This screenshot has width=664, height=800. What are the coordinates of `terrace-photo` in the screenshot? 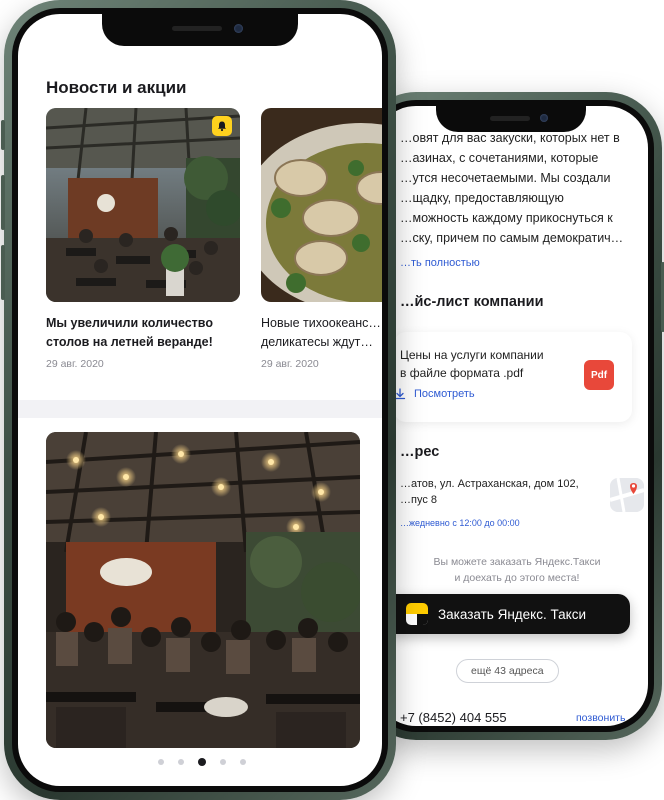 It's located at (143, 205).